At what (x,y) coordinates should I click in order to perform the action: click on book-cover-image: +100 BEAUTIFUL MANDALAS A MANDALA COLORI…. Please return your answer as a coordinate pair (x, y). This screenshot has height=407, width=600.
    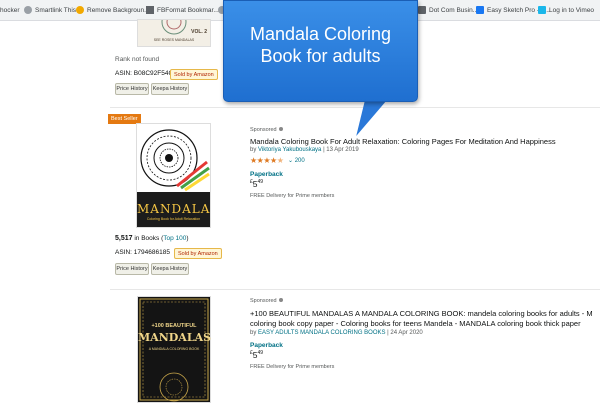
    Looking at the image, I should click on (175, 349).